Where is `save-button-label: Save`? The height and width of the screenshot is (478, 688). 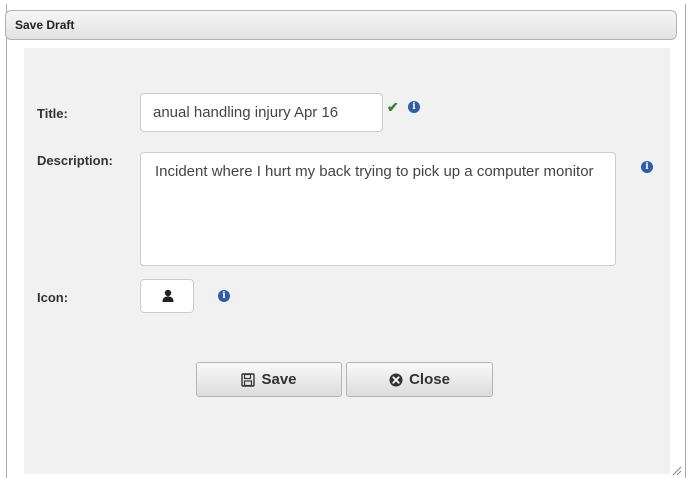
save-button-label: Save is located at coordinates (279, 379).